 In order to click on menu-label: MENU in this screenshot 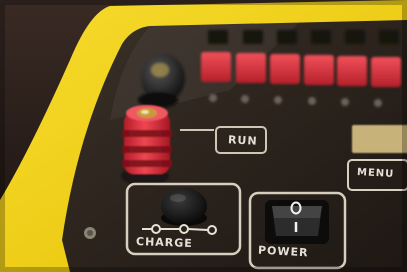, I will do `click(375, 173)`.